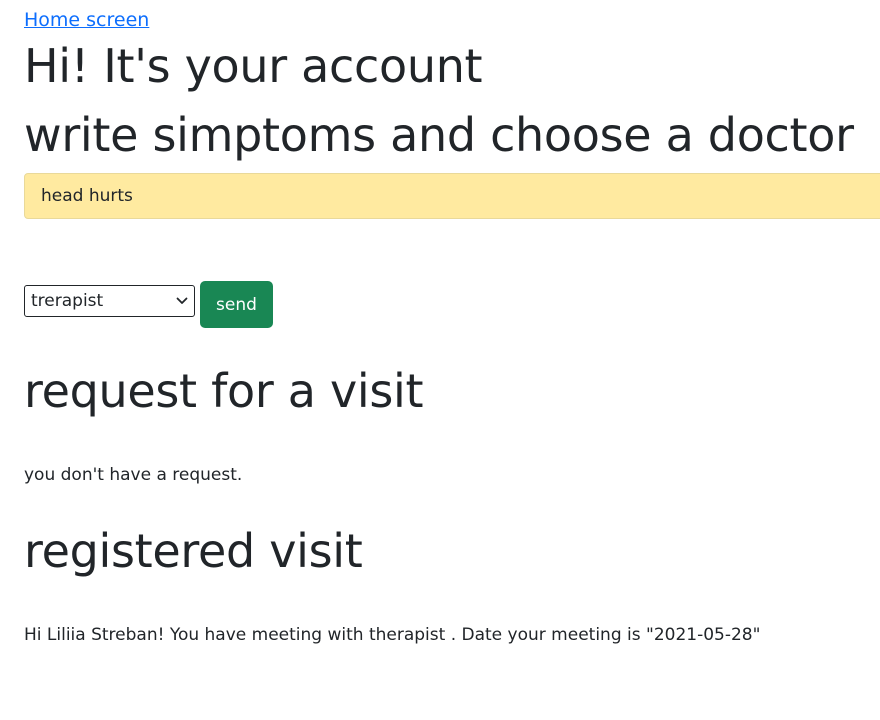  Describe the element at coordinates (193, 551) in the screenshot. I see `registered-heading: registered visit` at that location.